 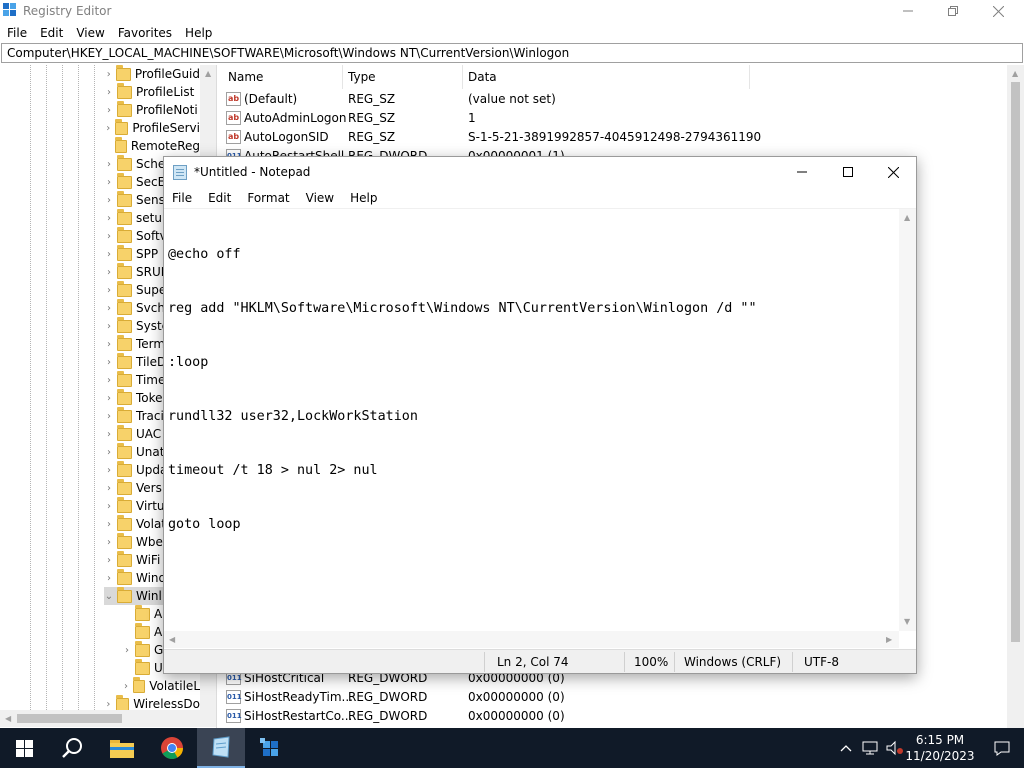 What do you see at coordinates (531, 639) in the screenshot?
I see `notepad-horizontal-scrollbar: ◀ ▶` at bounding box center [531, 639].